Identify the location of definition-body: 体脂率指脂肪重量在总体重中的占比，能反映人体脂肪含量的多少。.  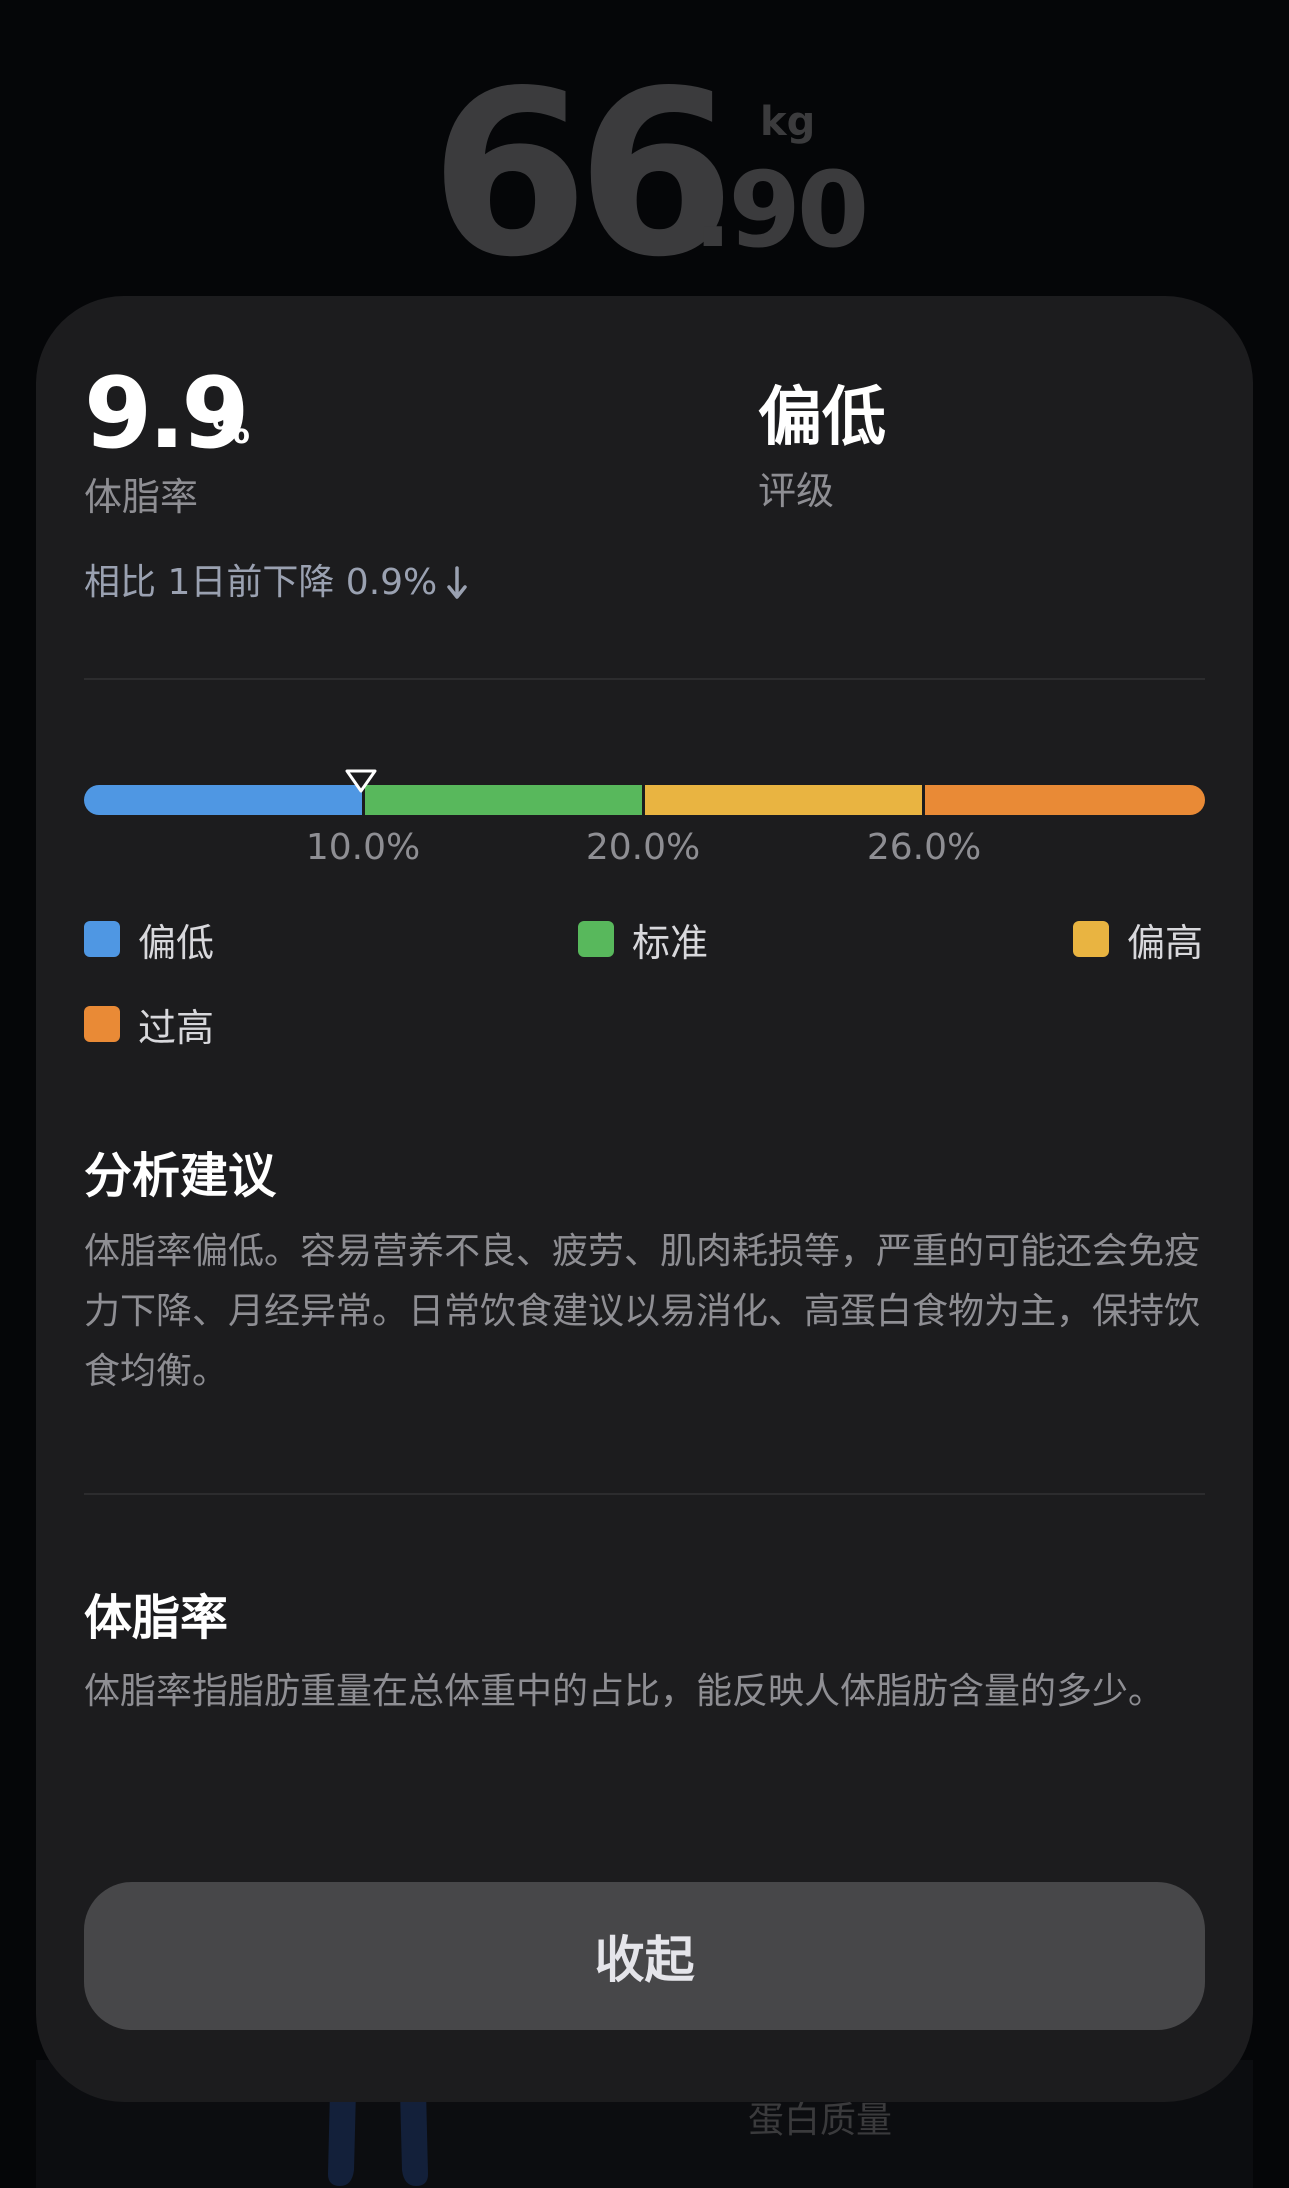
(624, 1691).